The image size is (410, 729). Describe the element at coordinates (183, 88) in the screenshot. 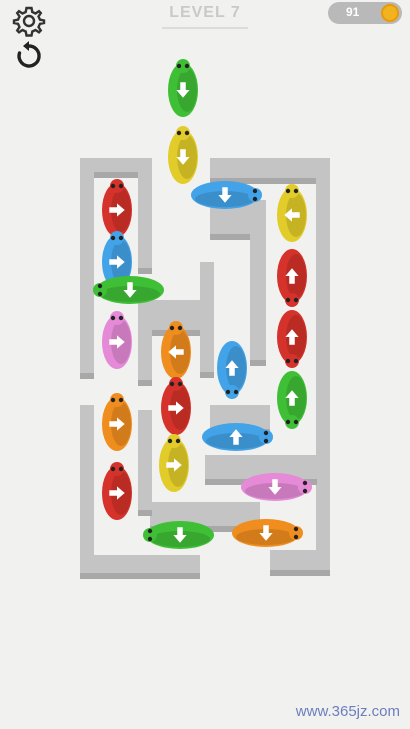

I see `rat-green-top` at that location.